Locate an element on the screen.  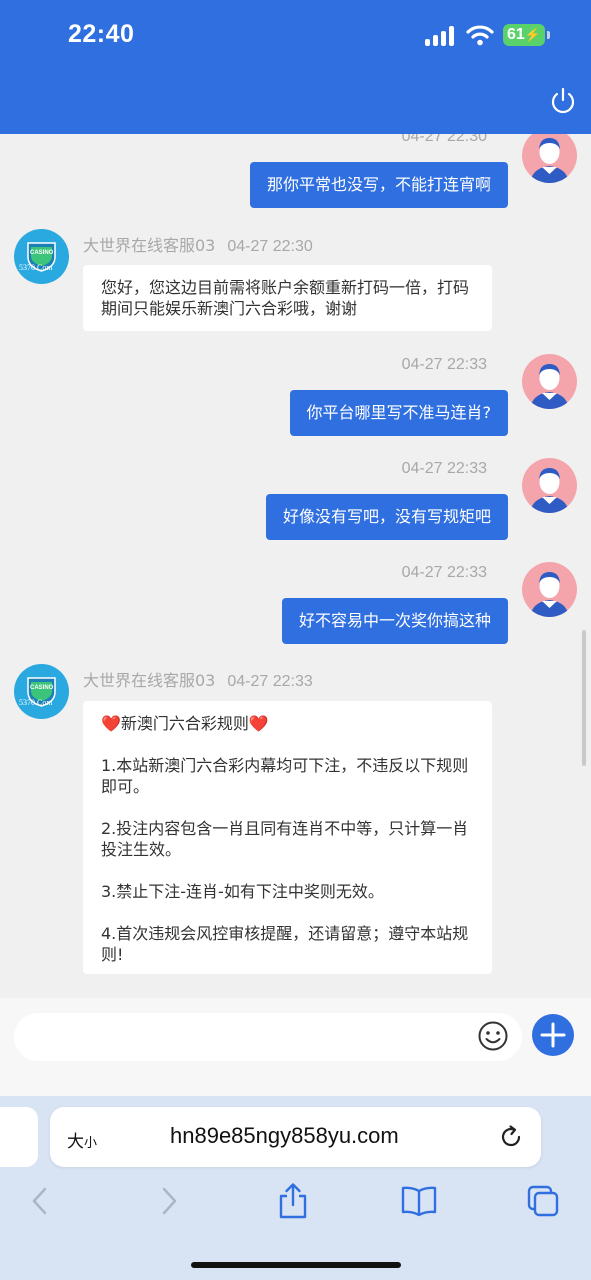
battery-level: 61 is located at coordinates (516, 34).